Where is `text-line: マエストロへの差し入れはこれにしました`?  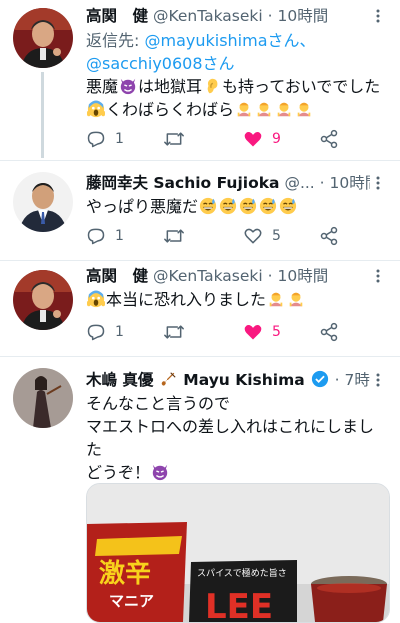 text-line: マエストロへの差し入れはこれにしました is located at coordinates (230, 438).